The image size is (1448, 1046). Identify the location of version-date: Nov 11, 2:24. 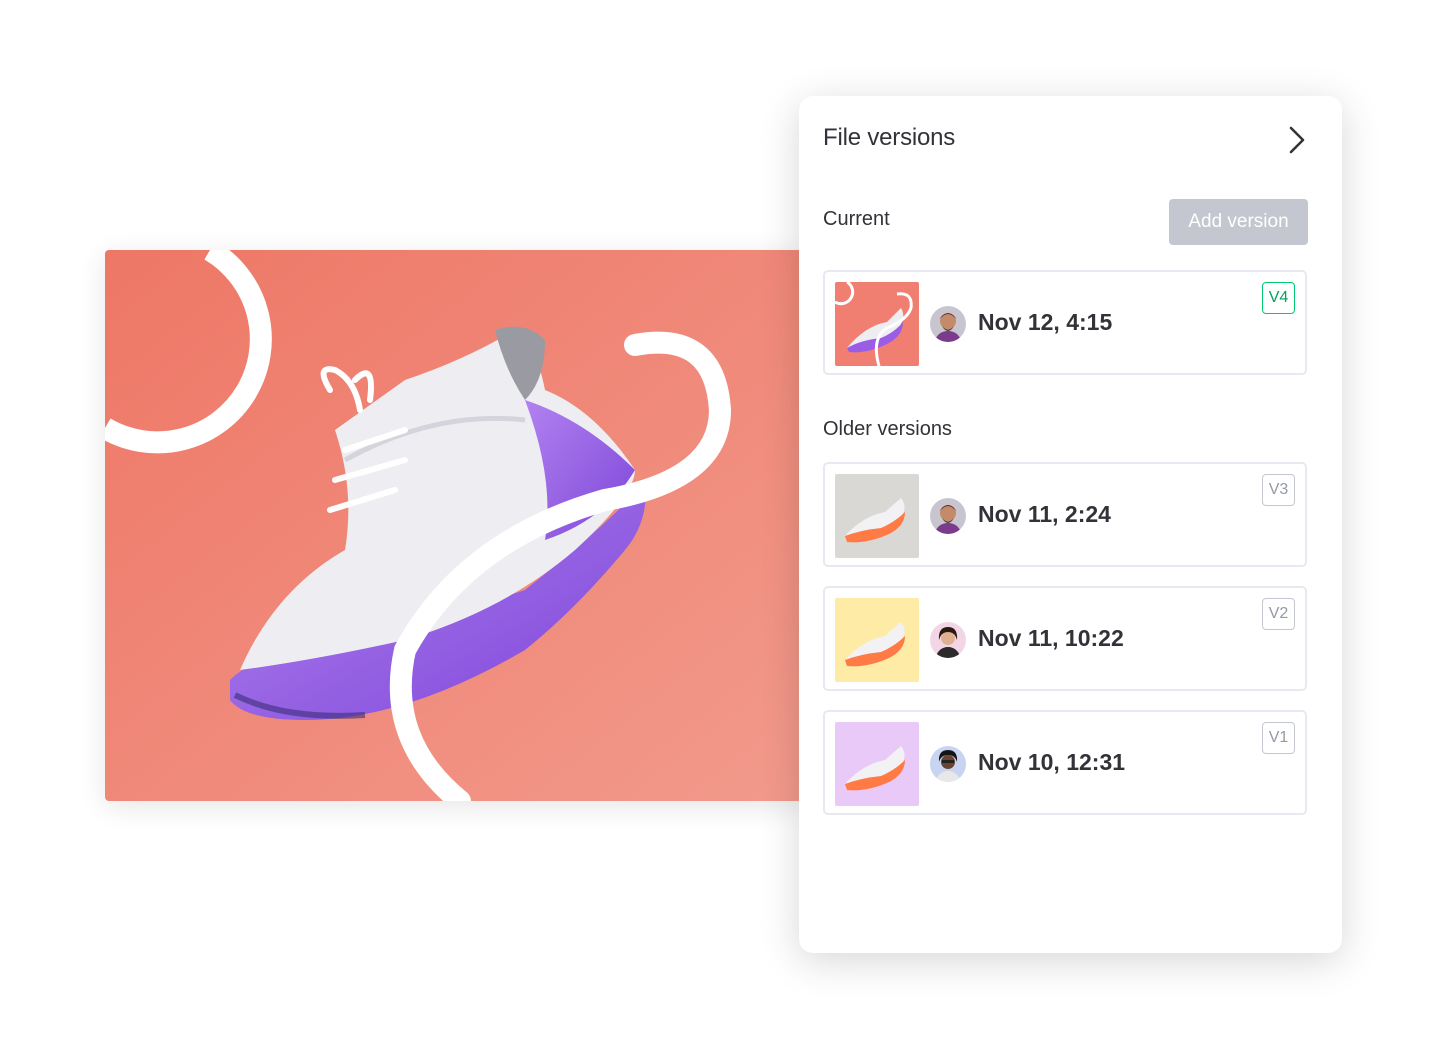
(1044, 514).